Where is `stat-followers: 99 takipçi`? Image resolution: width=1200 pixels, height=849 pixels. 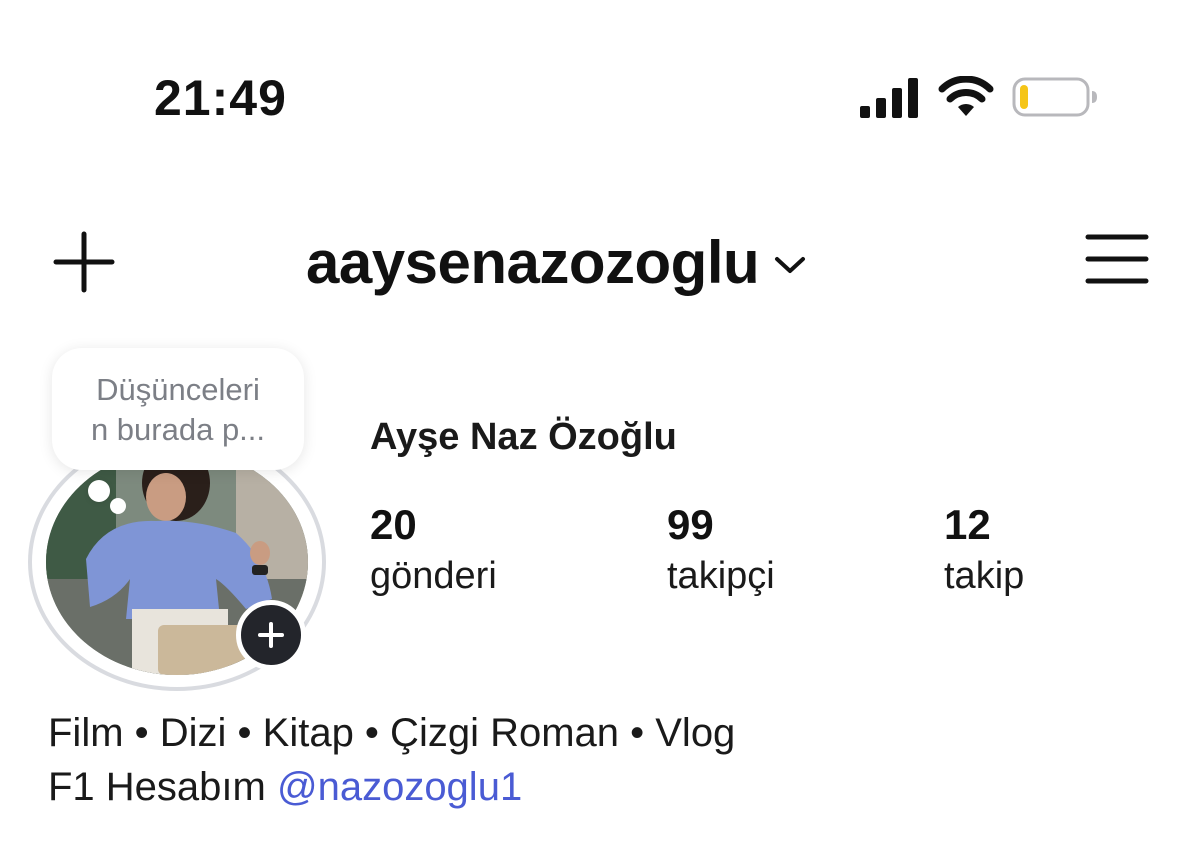 stat-followers: 99 takipçi is located at coordinates (721, 551).